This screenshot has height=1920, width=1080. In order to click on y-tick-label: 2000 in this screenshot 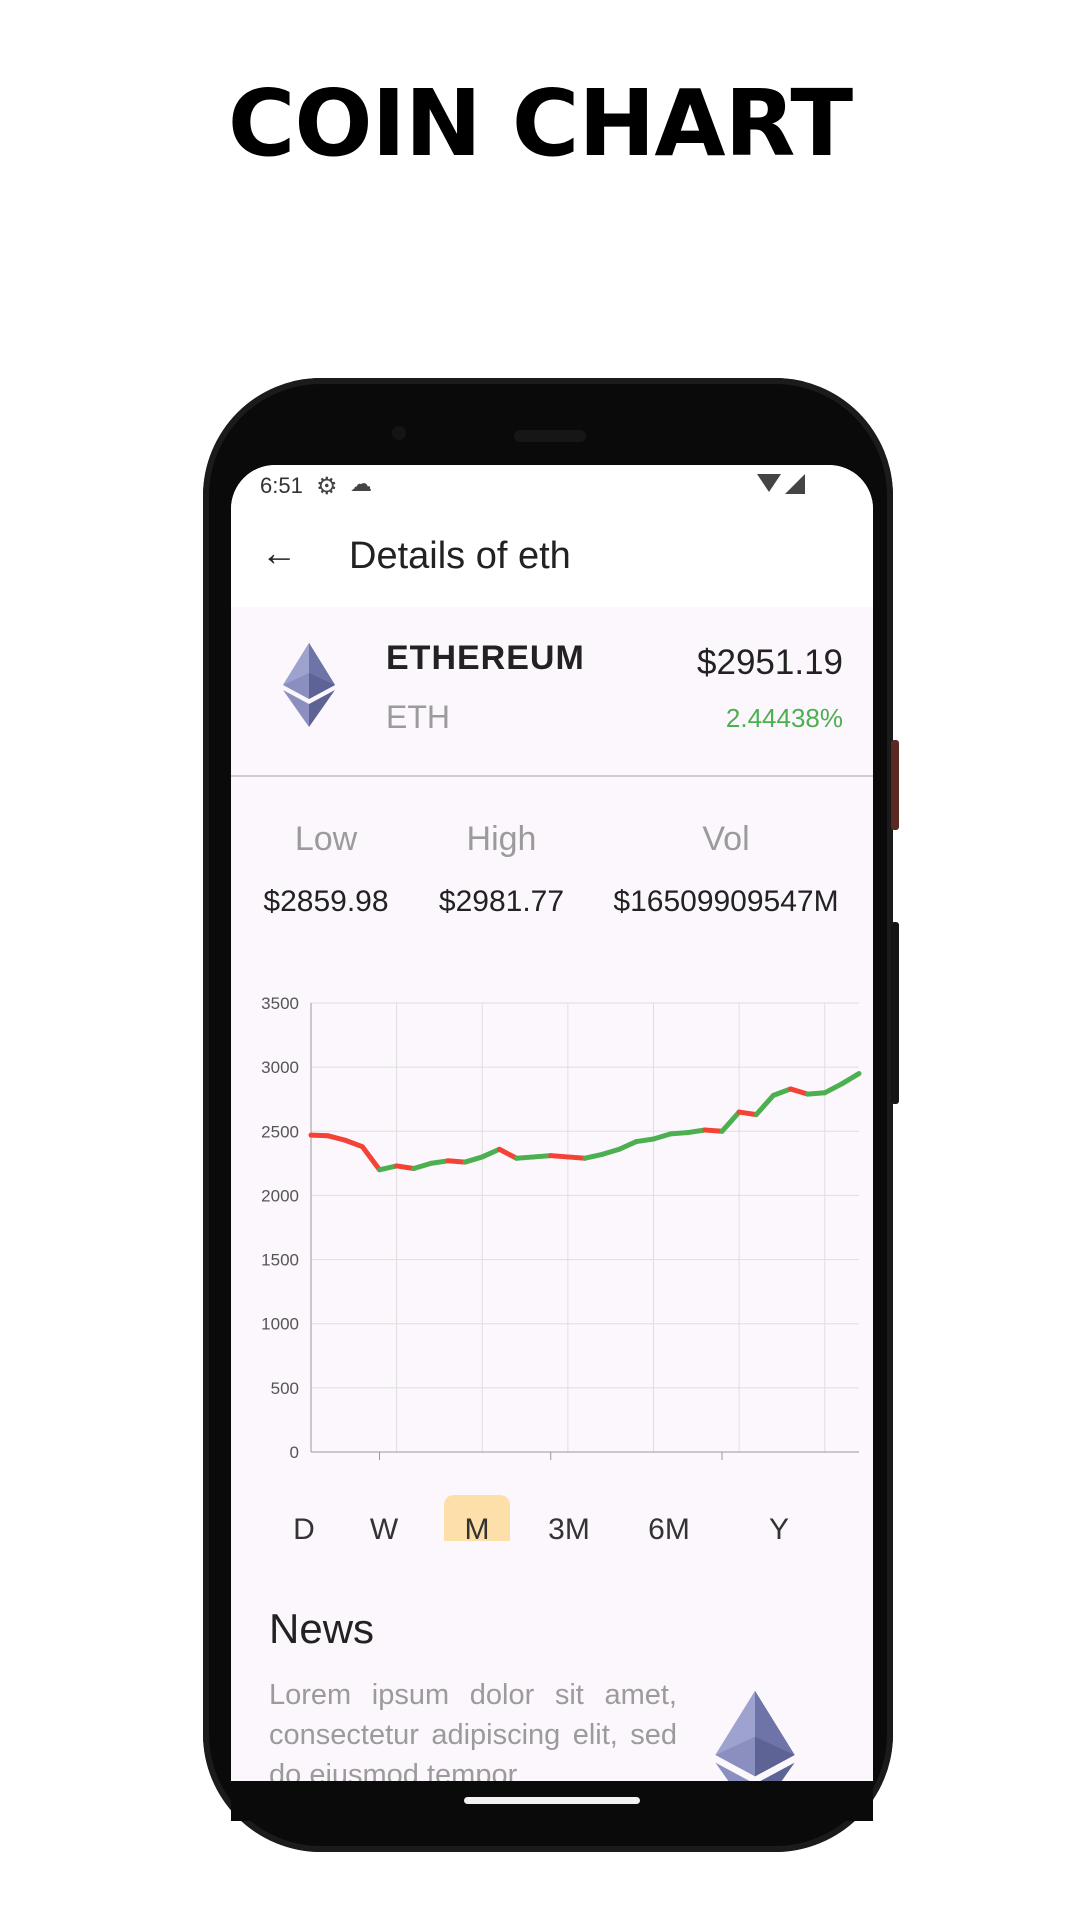, I will do `click(280, 1195)`.